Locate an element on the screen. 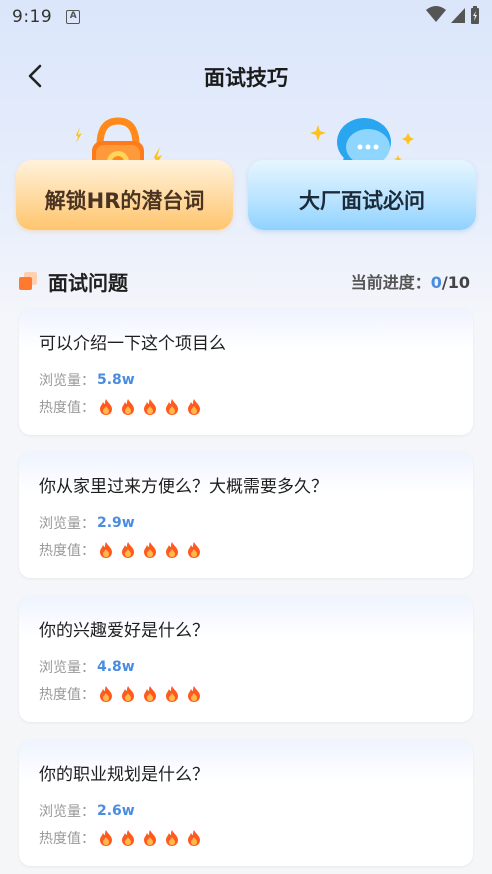 This screenshot has height=874, width=492. progress-current: 0 is located at coordinates (436, 282).